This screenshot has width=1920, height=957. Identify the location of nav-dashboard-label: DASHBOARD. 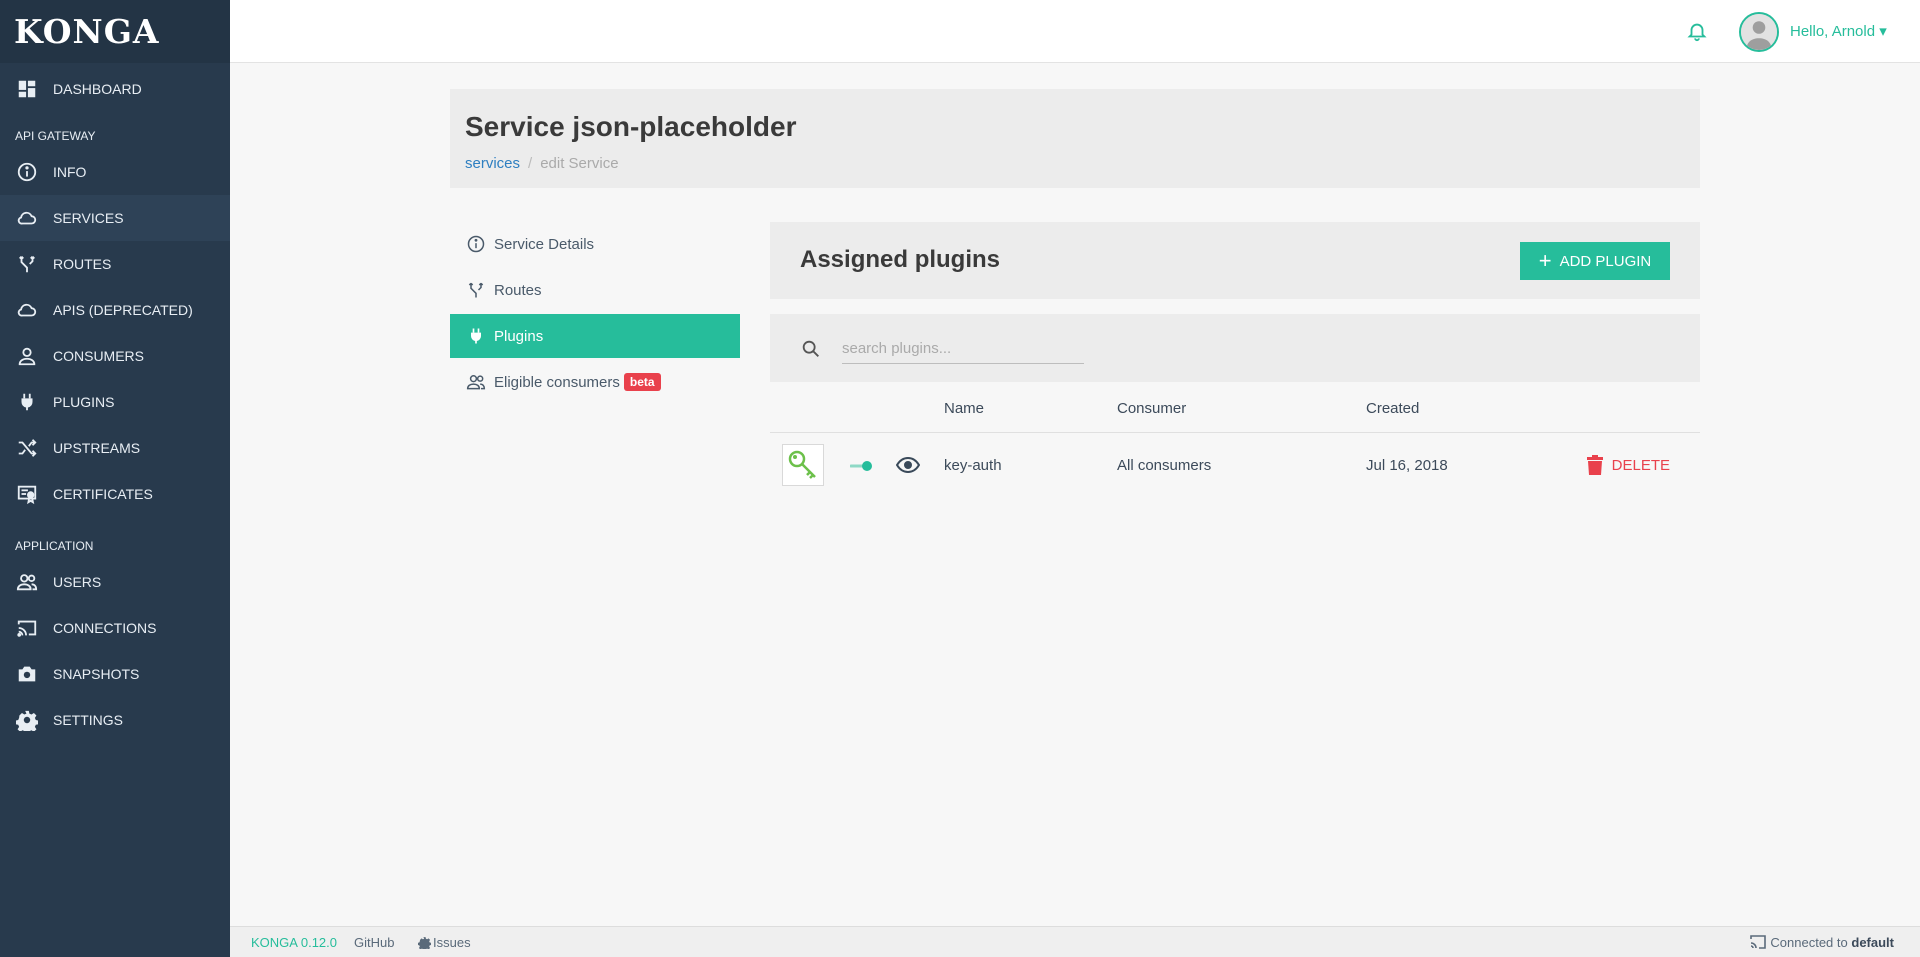
(97, 89).